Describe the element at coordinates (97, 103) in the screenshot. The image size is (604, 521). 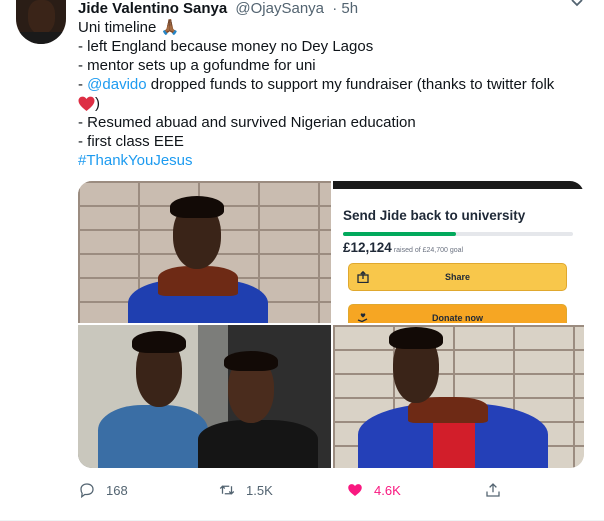
I see `line-text: )` at that location.